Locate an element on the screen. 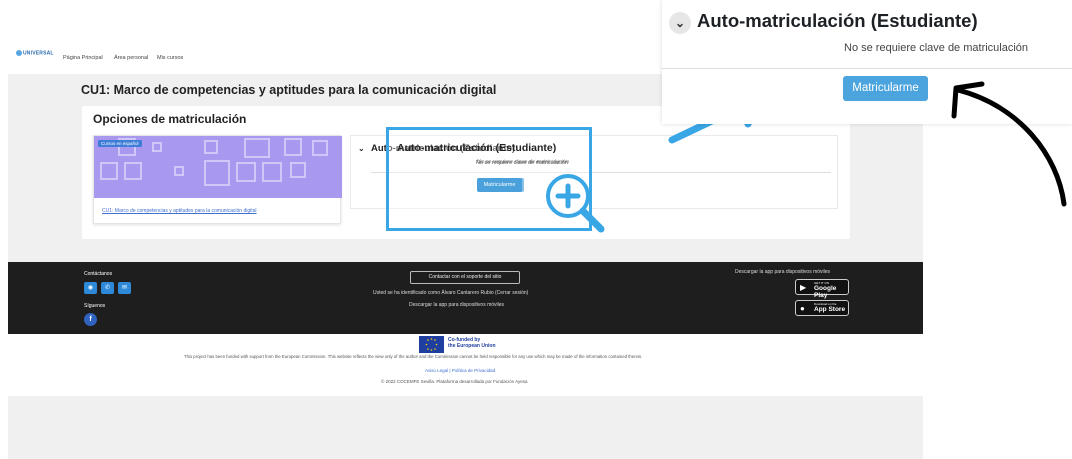  arrow-icon is located at coordinates (1009, 144).